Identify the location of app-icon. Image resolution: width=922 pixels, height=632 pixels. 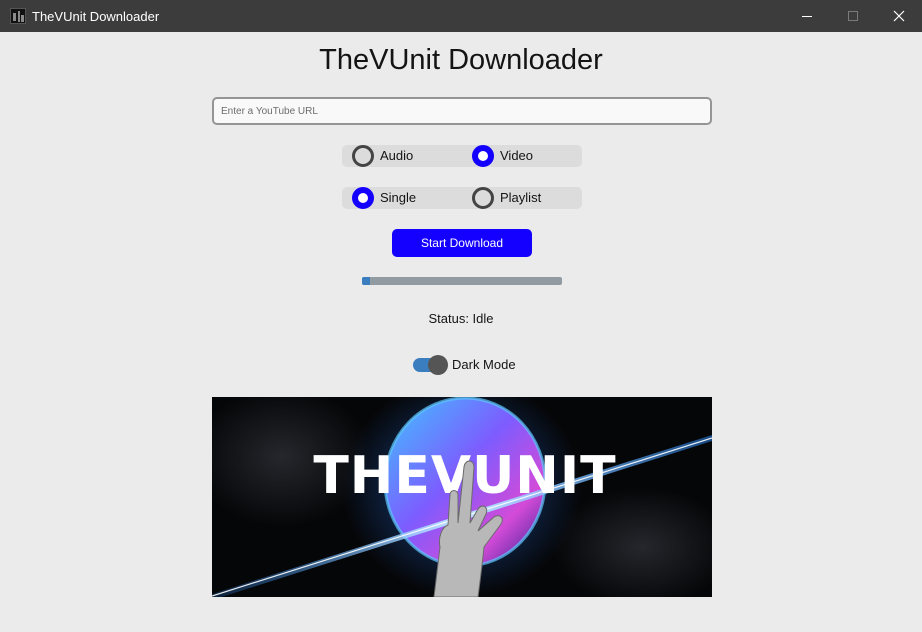
(18, 16).